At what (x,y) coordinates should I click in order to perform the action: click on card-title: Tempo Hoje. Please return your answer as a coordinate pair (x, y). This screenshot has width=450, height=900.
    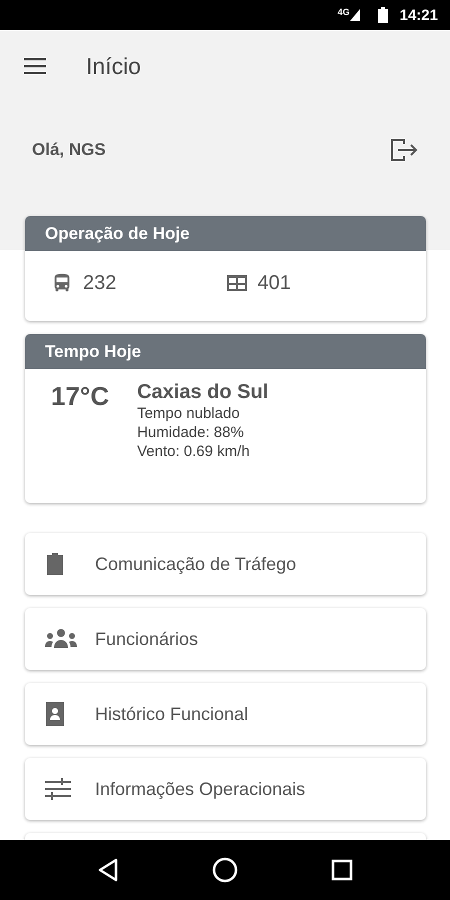
    Looking at the image, I should click on (225, 351).